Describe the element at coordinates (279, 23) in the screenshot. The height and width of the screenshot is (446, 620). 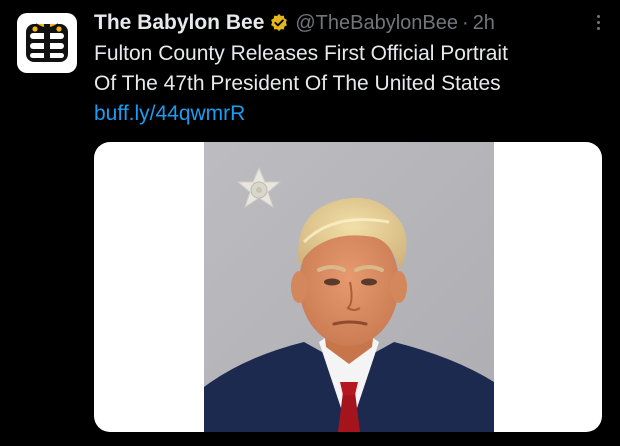
I see `verified-badge-icon` at that location.